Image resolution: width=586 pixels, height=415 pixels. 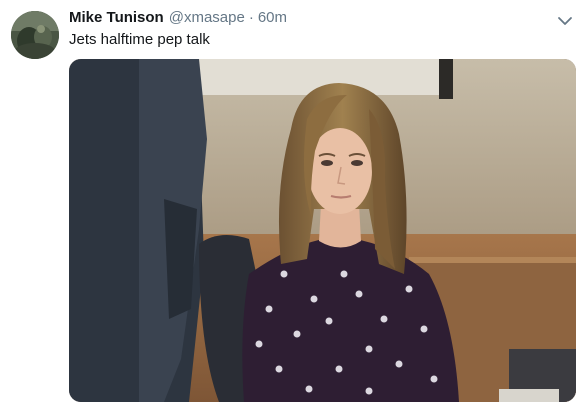 What do you see at coordinates (272, 17) in the screenshot?
I see `timestamp: 60m` at bounding box center [272, 17].